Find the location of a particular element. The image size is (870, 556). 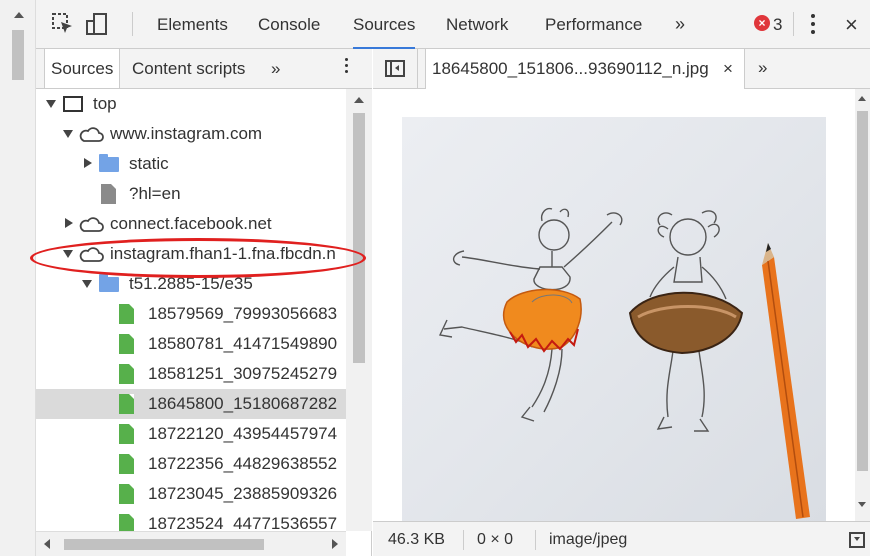

file-icon is located at coordinates (108, 194).